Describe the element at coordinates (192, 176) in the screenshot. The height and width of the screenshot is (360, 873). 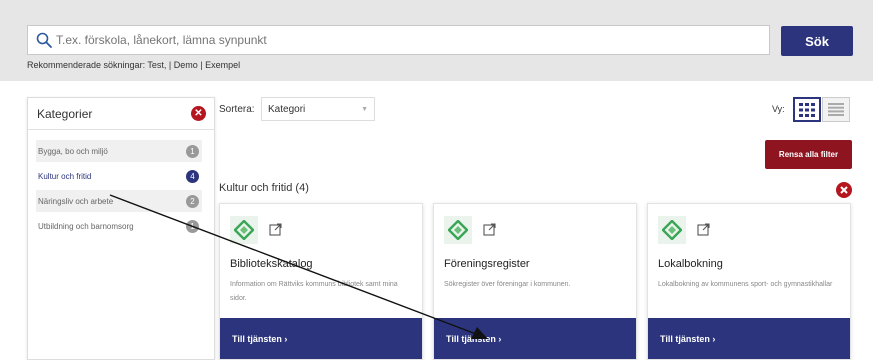
I see `category-count-badge: 4` at that location.